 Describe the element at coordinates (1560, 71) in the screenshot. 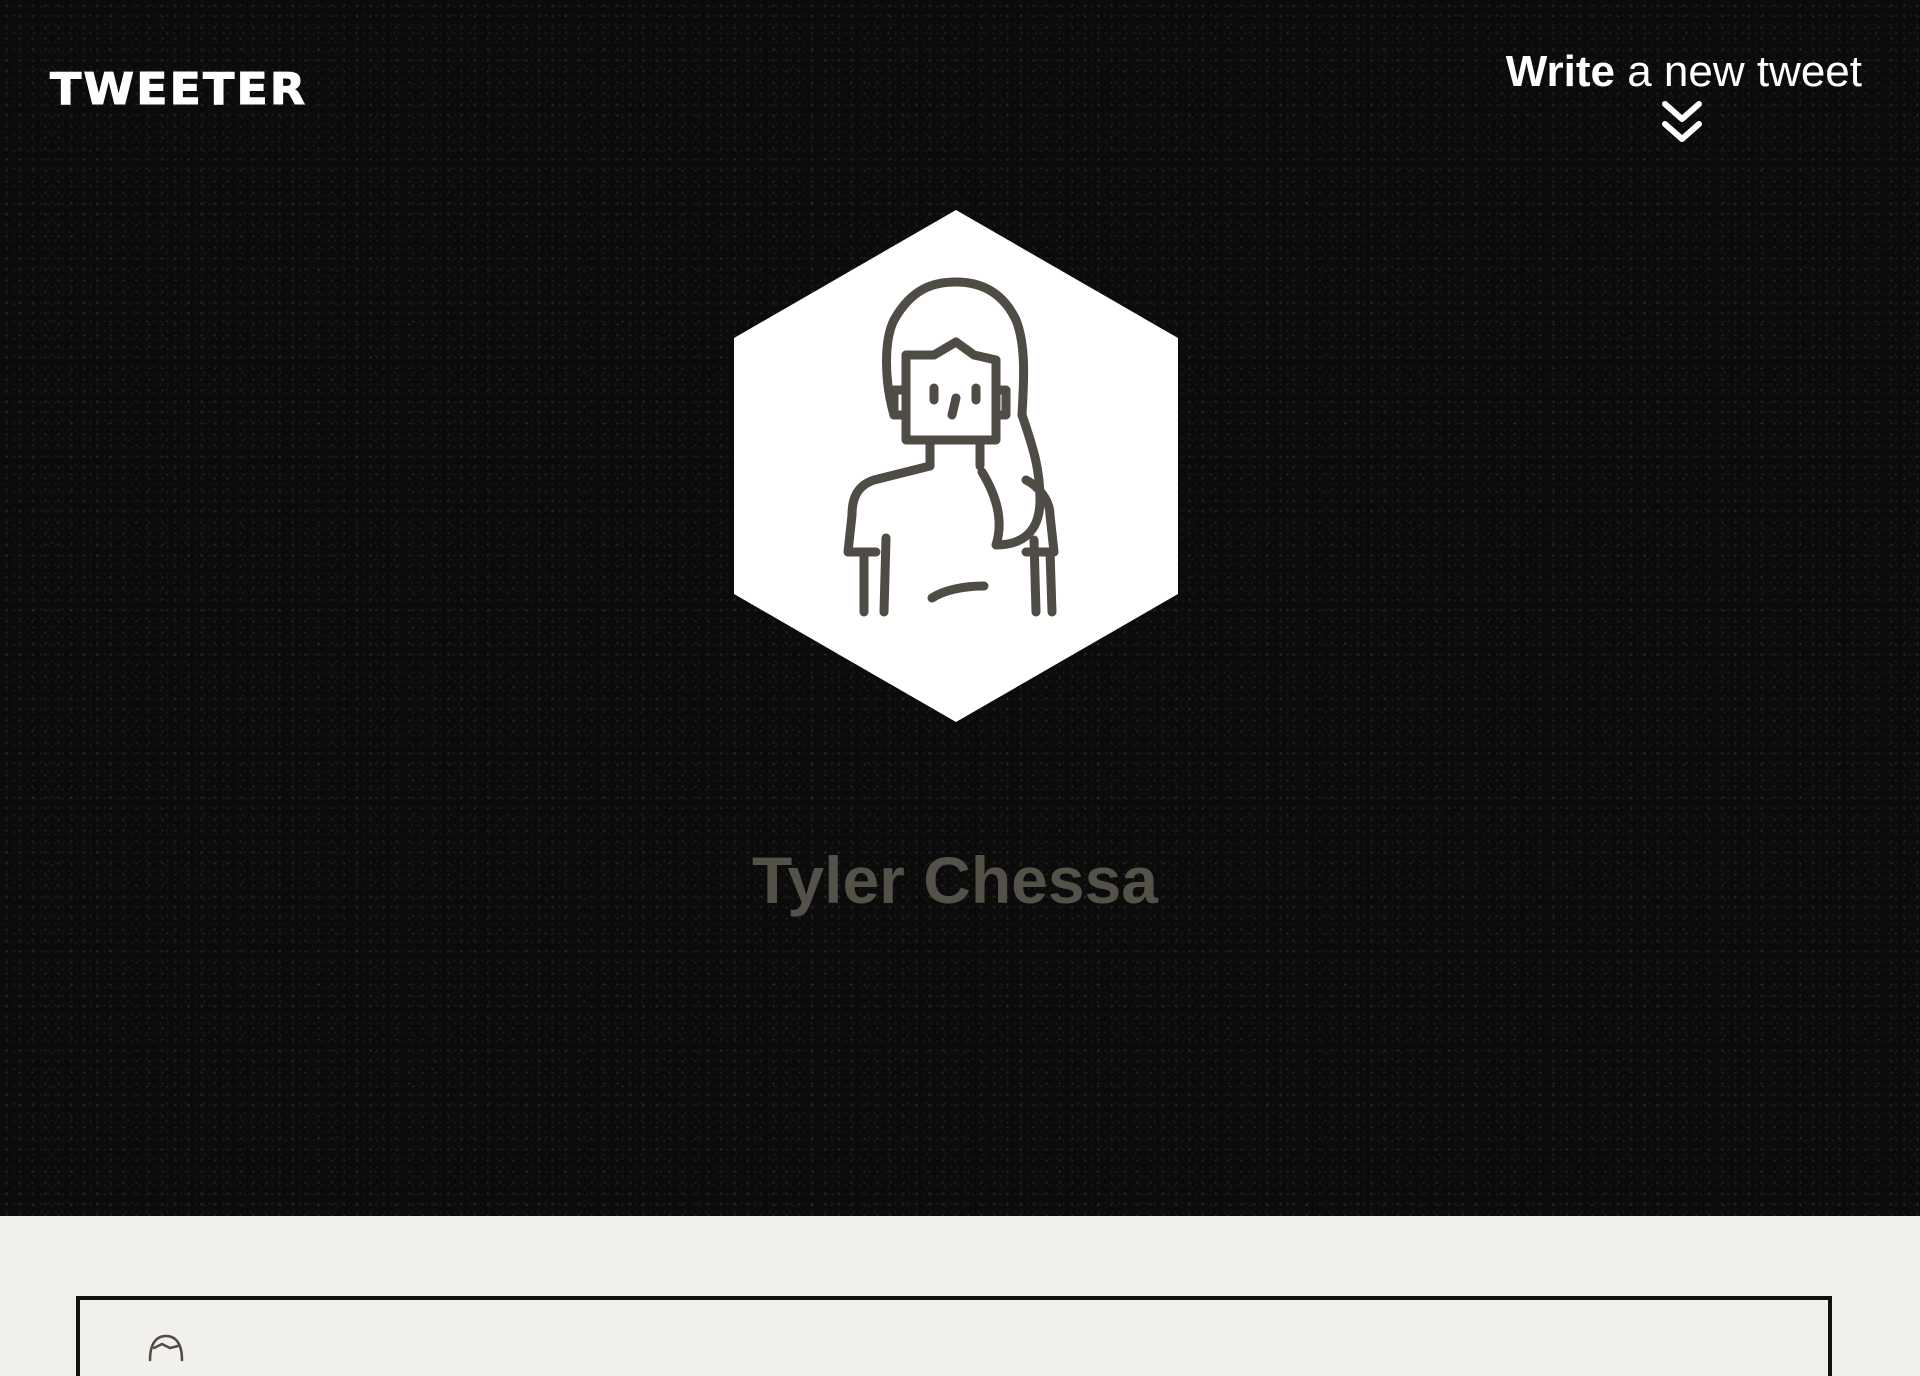

I see `write-tweet-label-strong: Write` at that location.